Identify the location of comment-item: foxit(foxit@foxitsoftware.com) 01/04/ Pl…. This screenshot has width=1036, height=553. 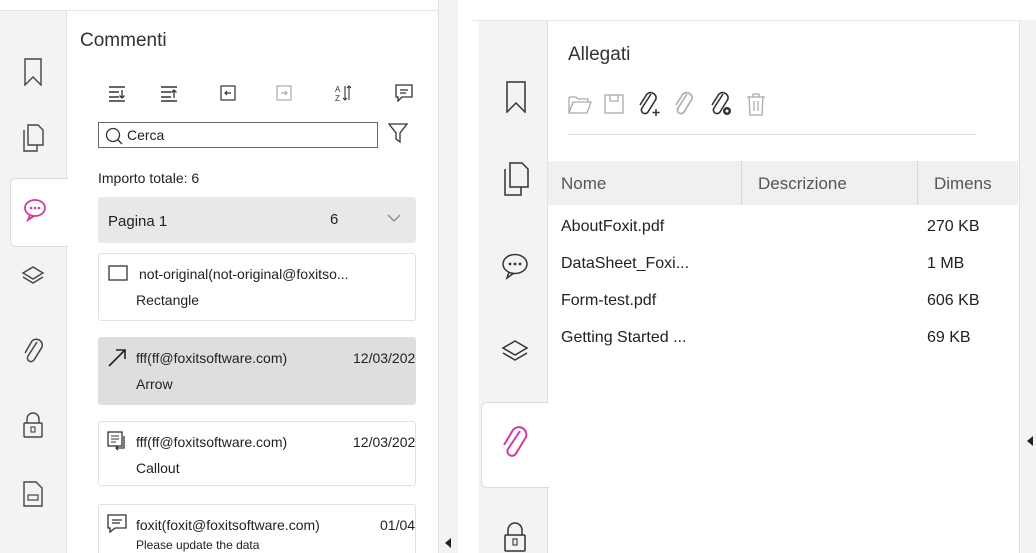
(257, 528).